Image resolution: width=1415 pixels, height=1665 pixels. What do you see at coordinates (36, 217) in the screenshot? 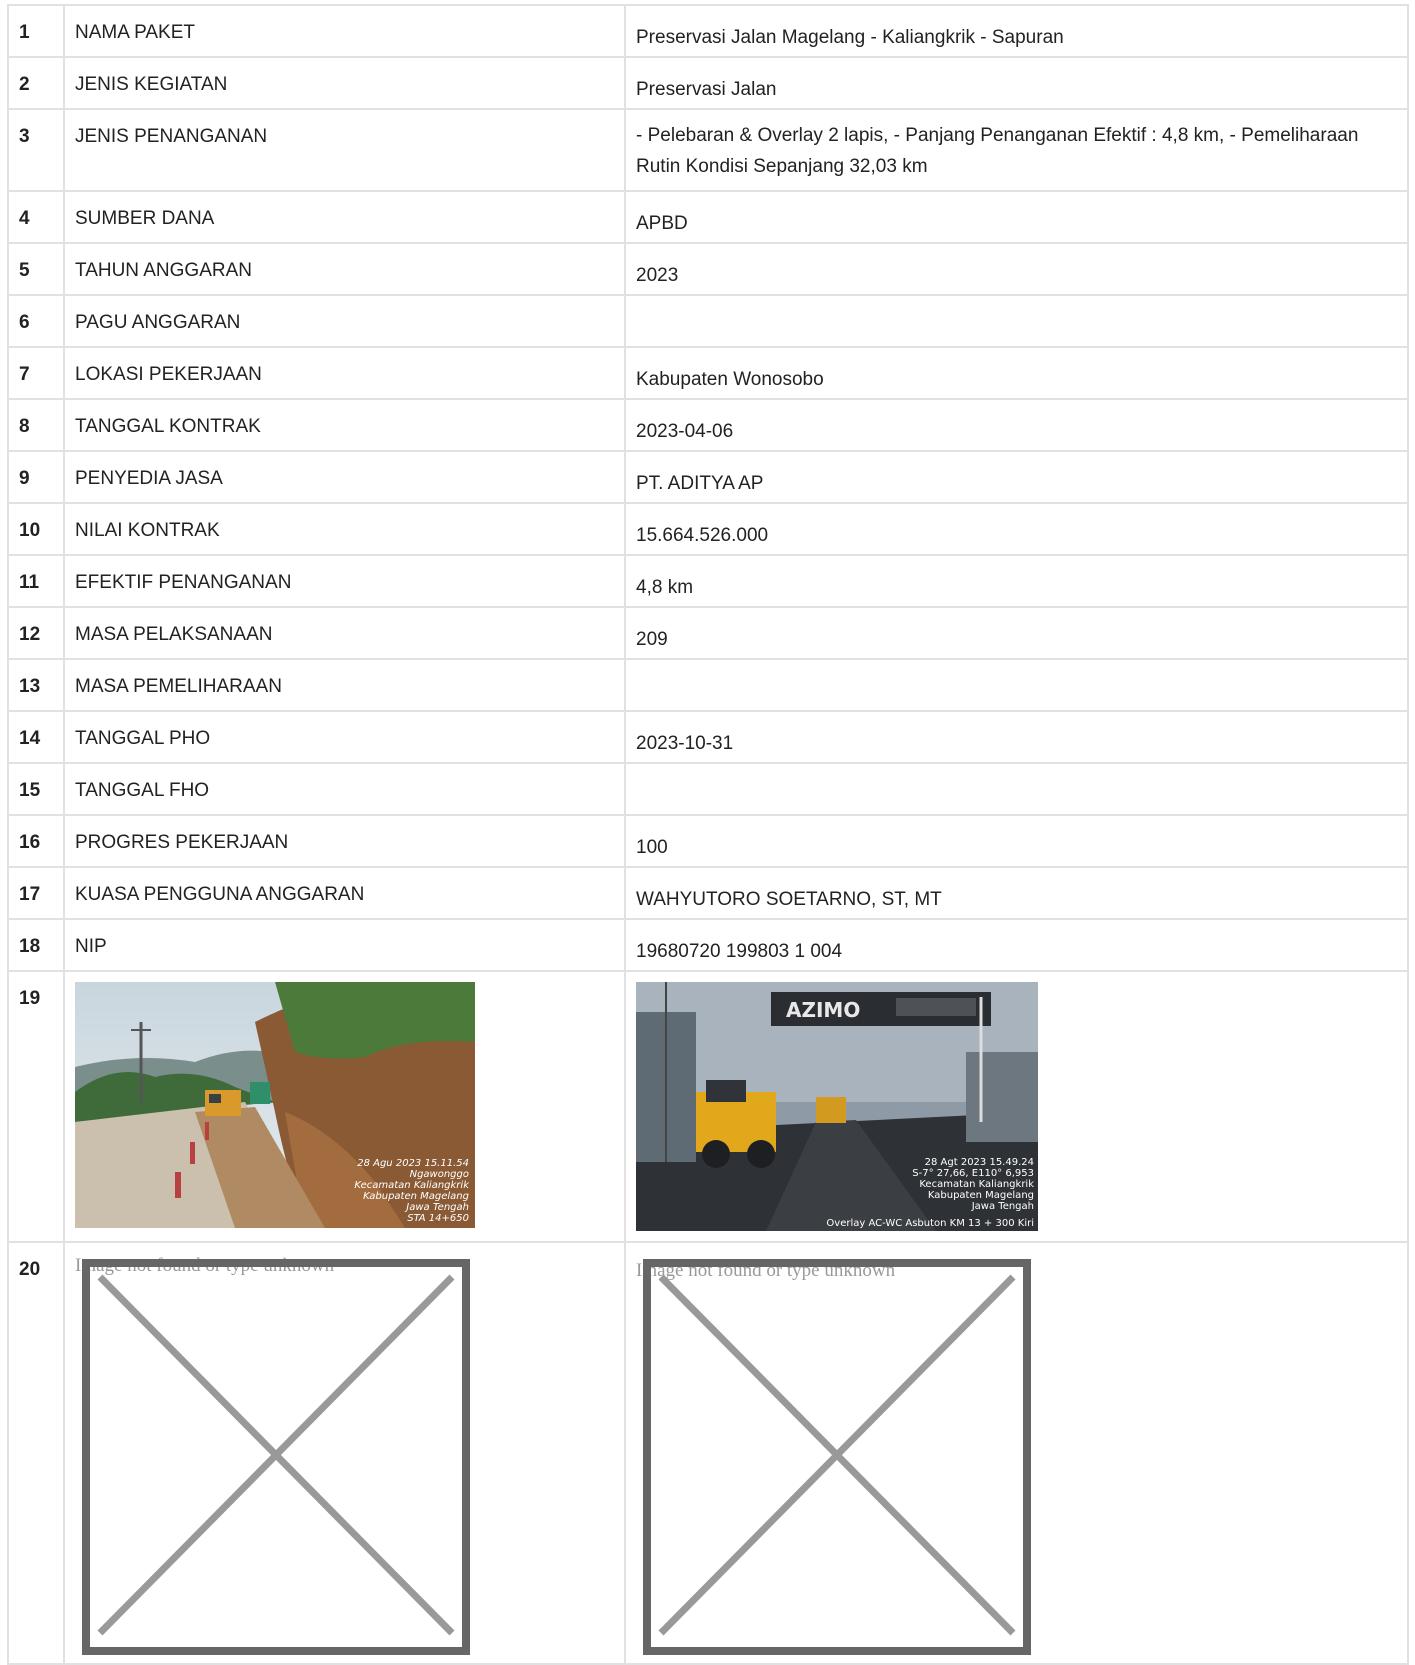
I see `row-number: 4` at bounding box center [36, 217].